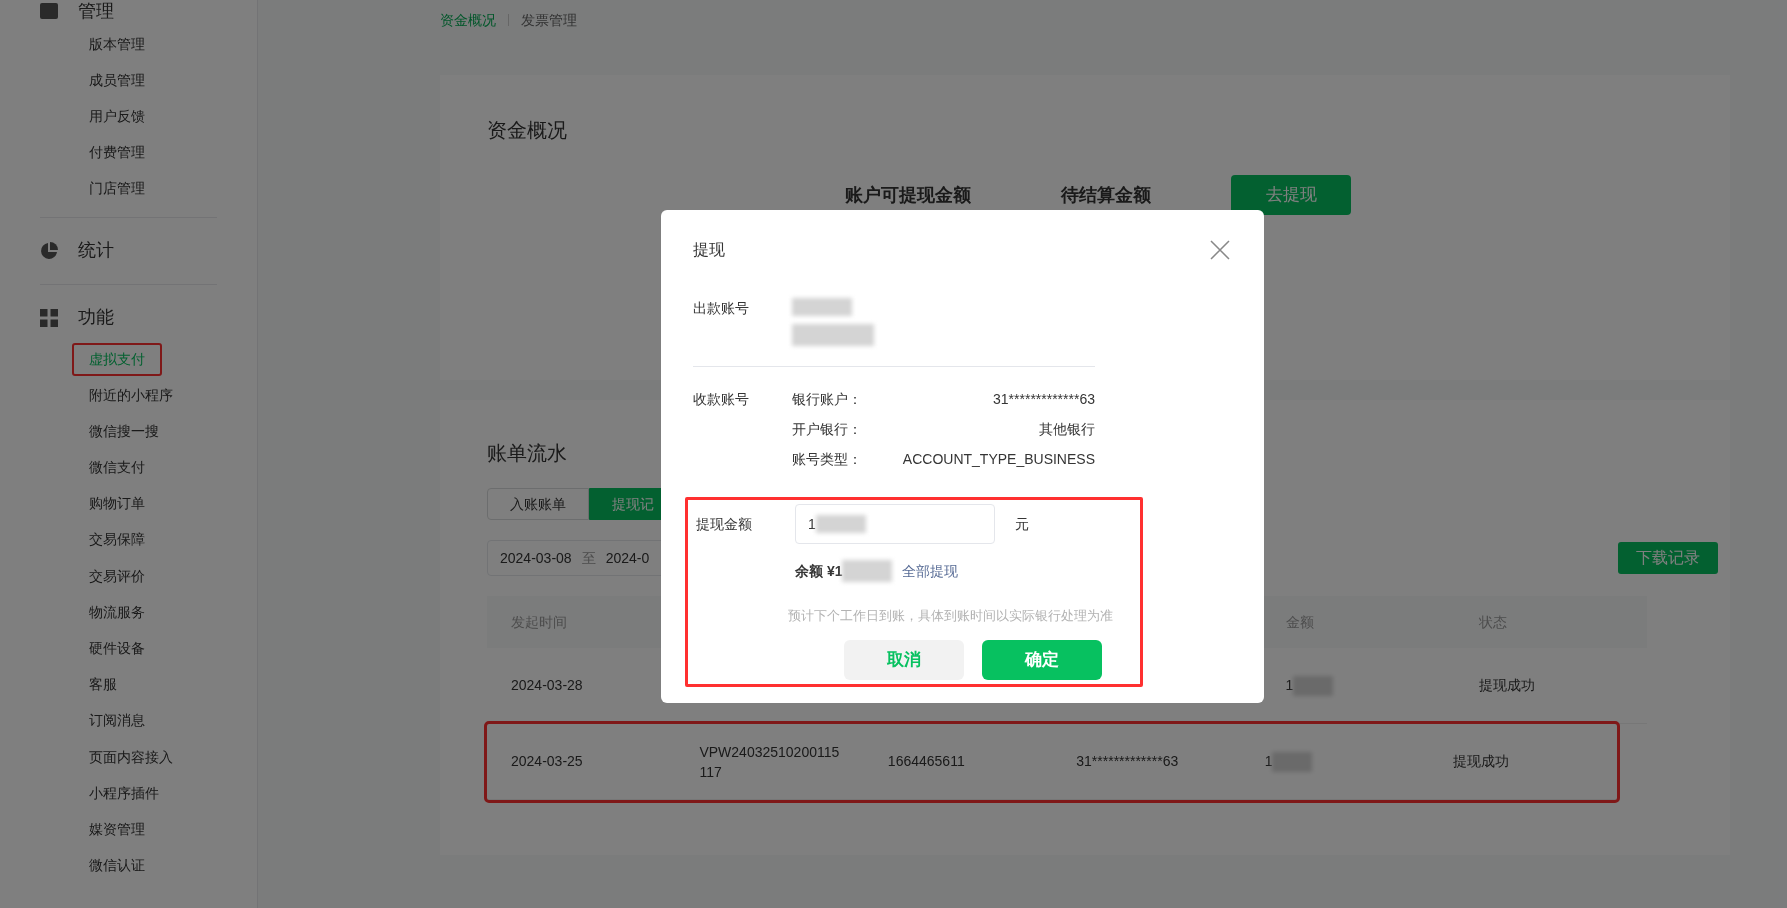 The image size is (1787, 908). What do you see at coordinates (1042, 659) in the screenshot?
I see `confirm-button: 确定` at bounding box center [1042, 659].